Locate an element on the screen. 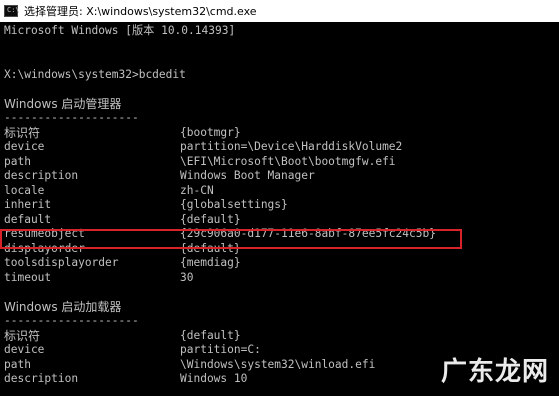 The height and width of the screenshot is (396, 559). entry-key: timeout is located at coordinates (28, 277).